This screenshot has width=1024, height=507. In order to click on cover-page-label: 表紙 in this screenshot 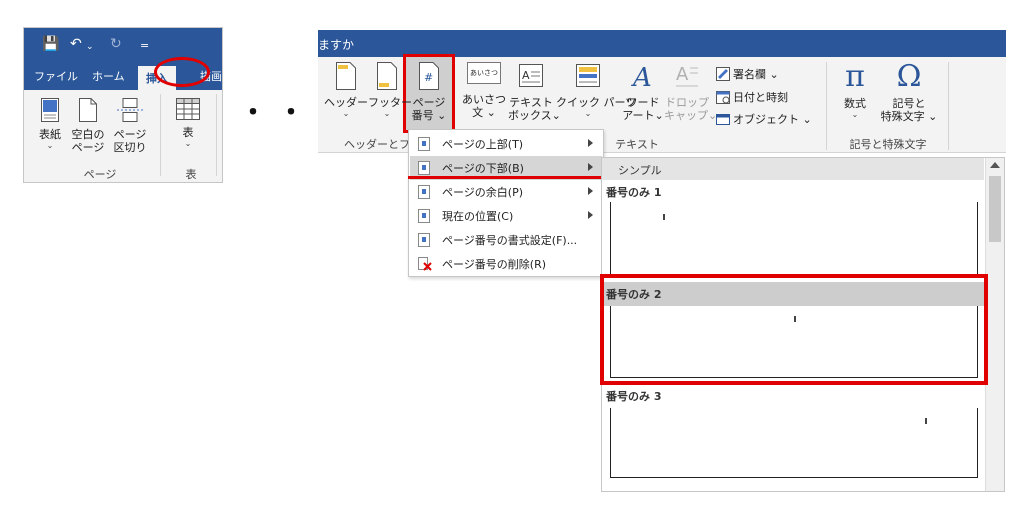, I will do `click(50, 134)`.